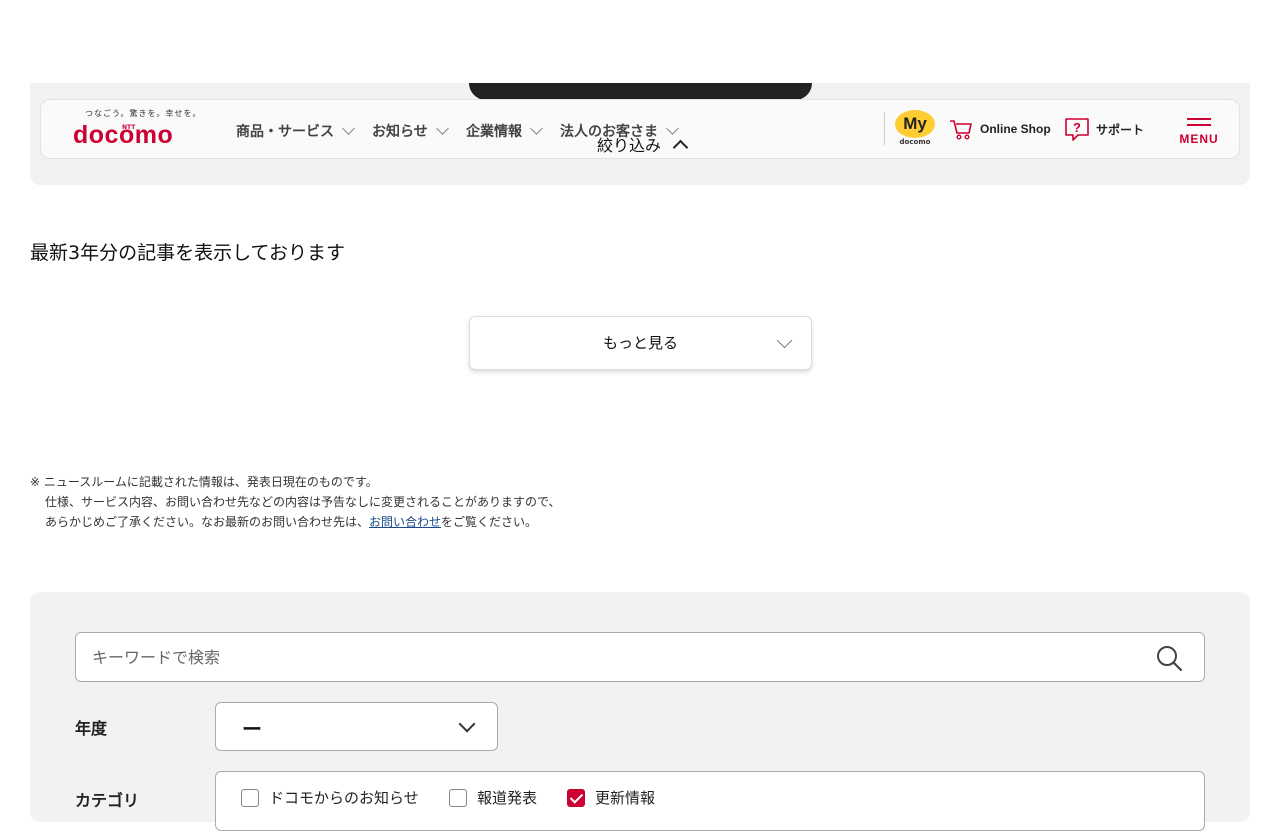  What do you see at coordinates (489, 522) in the screenshot?
I see `disclaimer-text: をご覧ください。` at bounding box center [489, 522].